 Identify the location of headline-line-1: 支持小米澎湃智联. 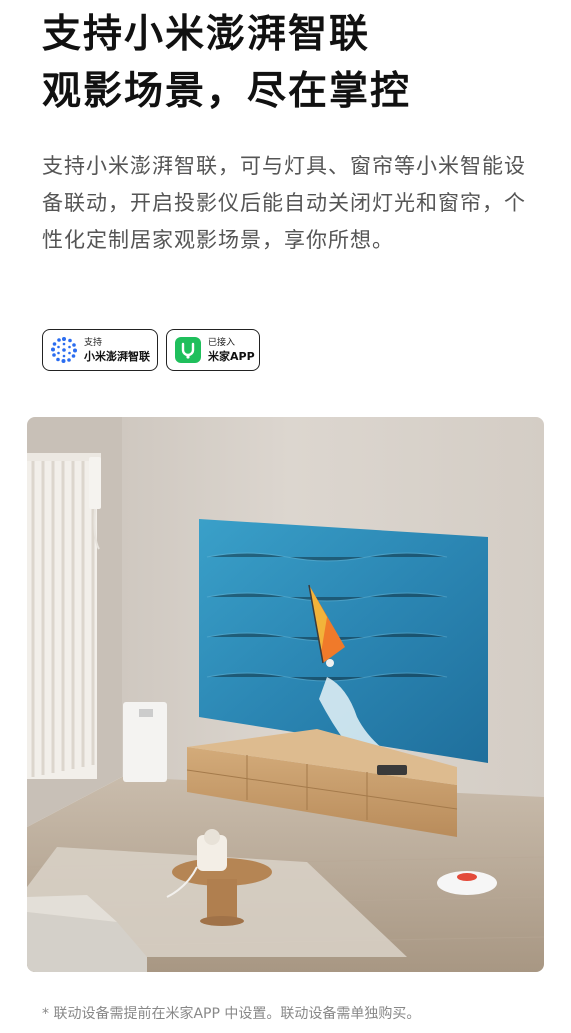
(206, 34).